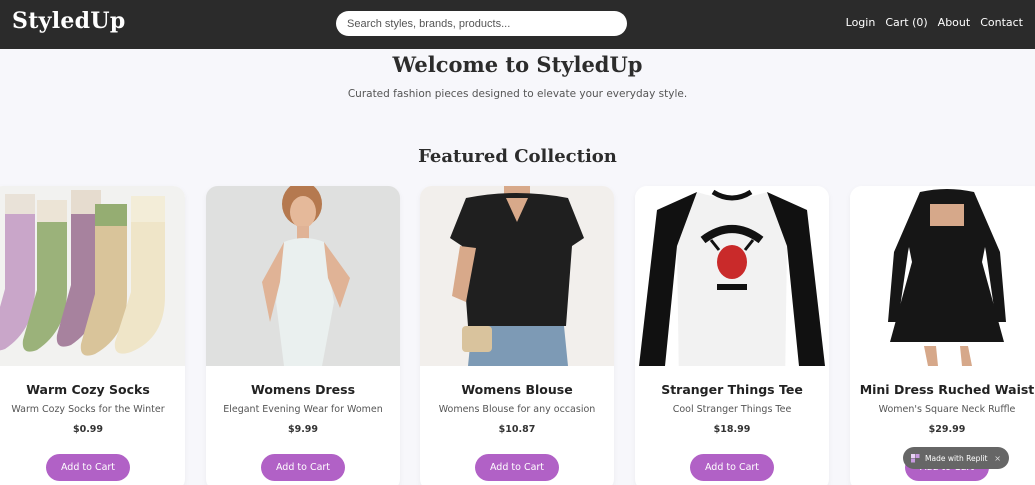 This screenshot has height=485, width=1035. I want to click on nav-contact-link: Contact, so click(1001, 22).